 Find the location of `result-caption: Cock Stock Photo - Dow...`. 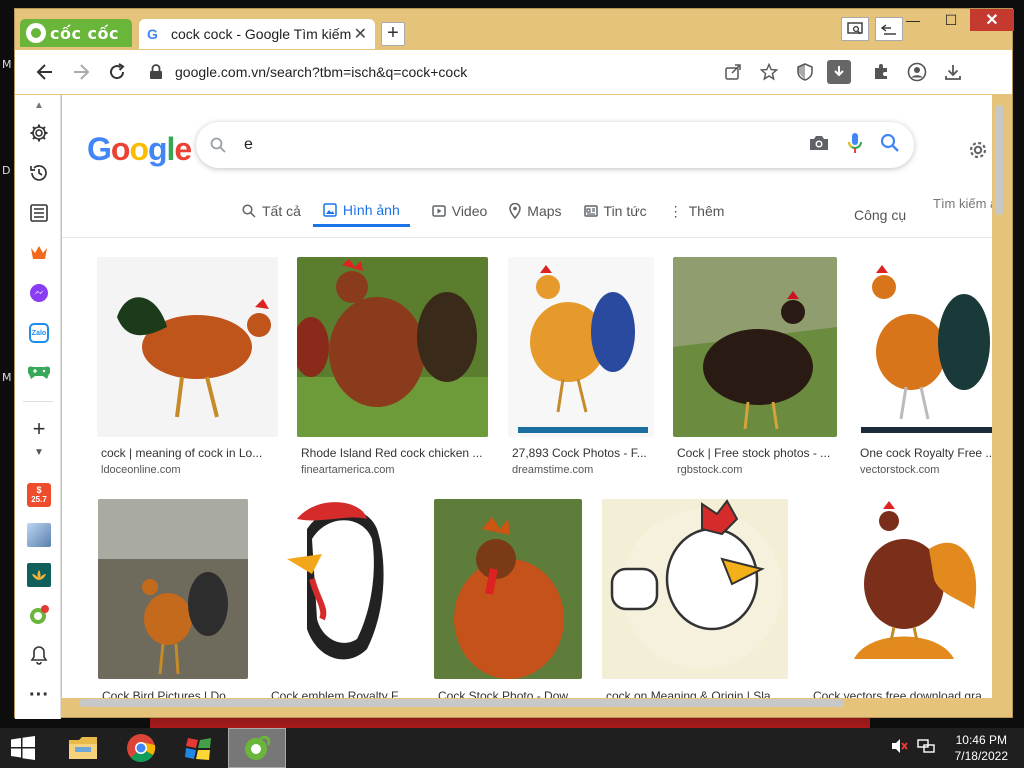

result-caption: Cock Stock Photo - Dow... is located at coordinates (509, 693).